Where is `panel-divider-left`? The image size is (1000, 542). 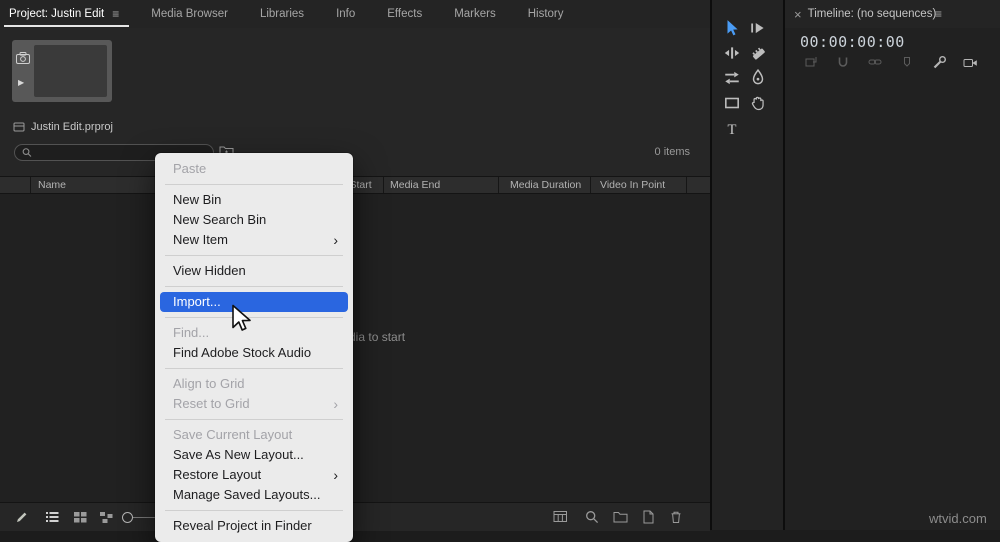 panel-divider-left is located at coordinates (711, 265).